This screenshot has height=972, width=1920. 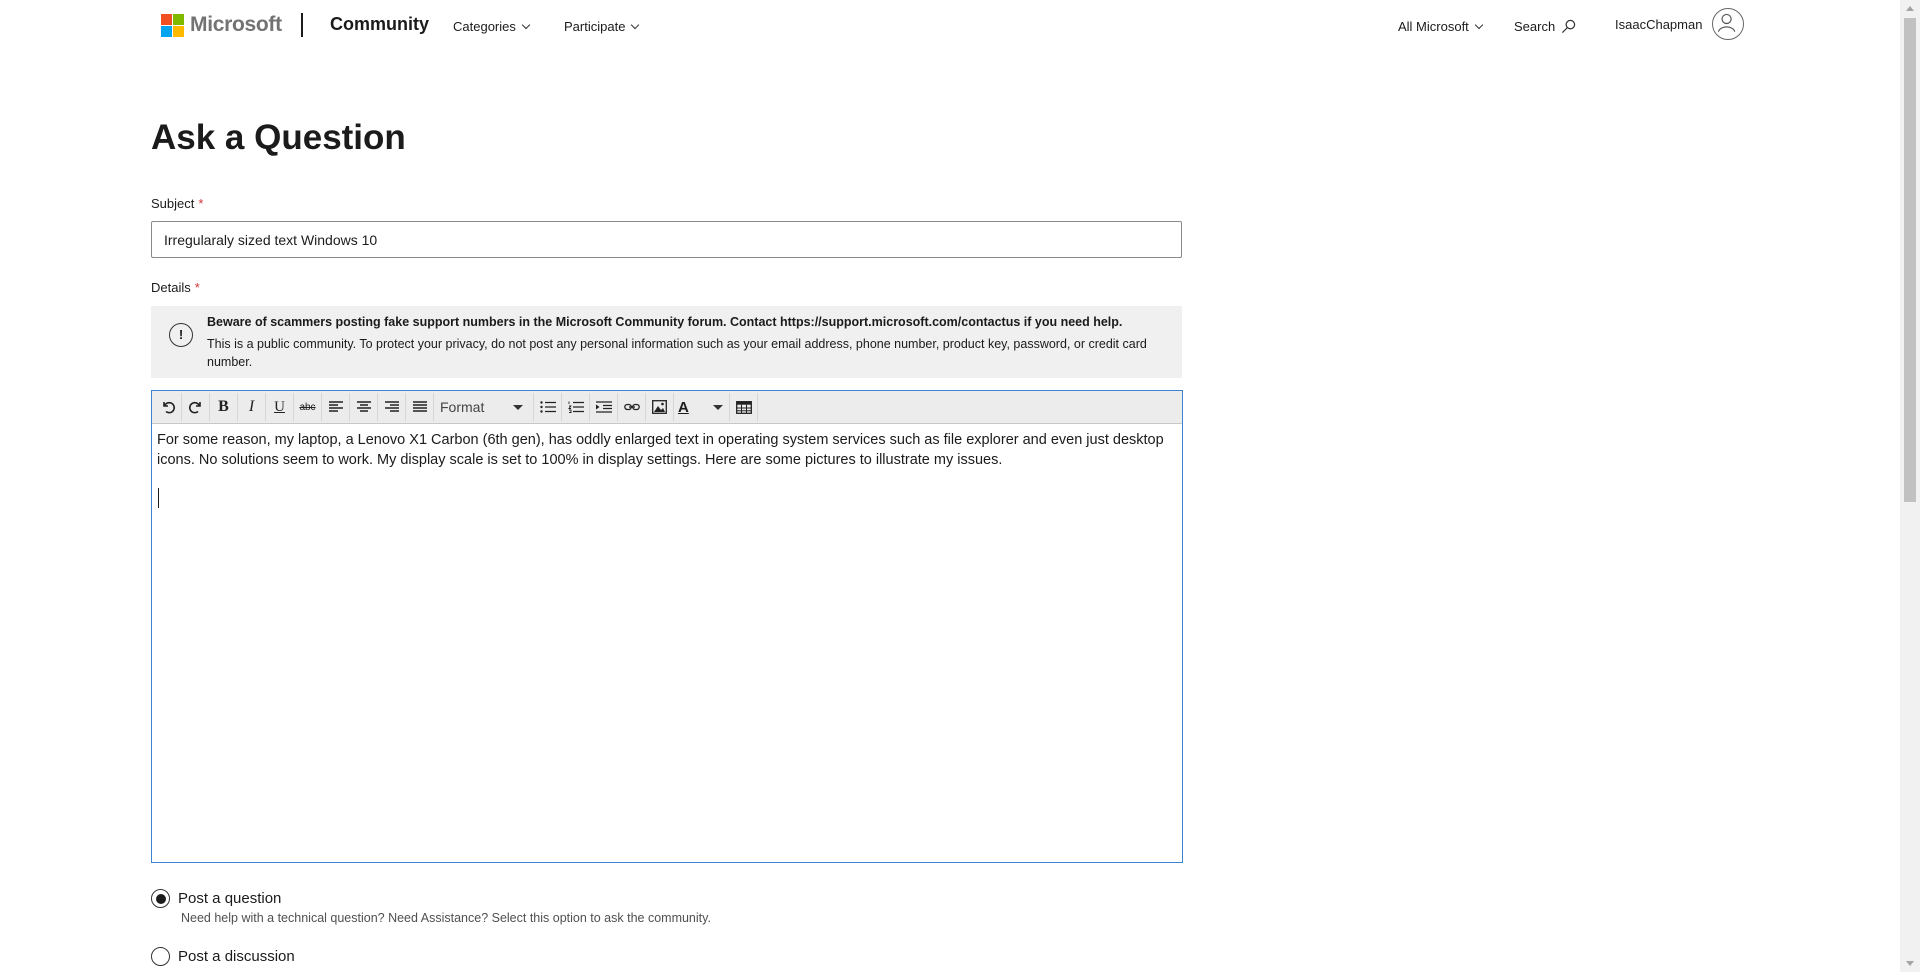 I want to click on link-icon, so click(x=631, y=407).